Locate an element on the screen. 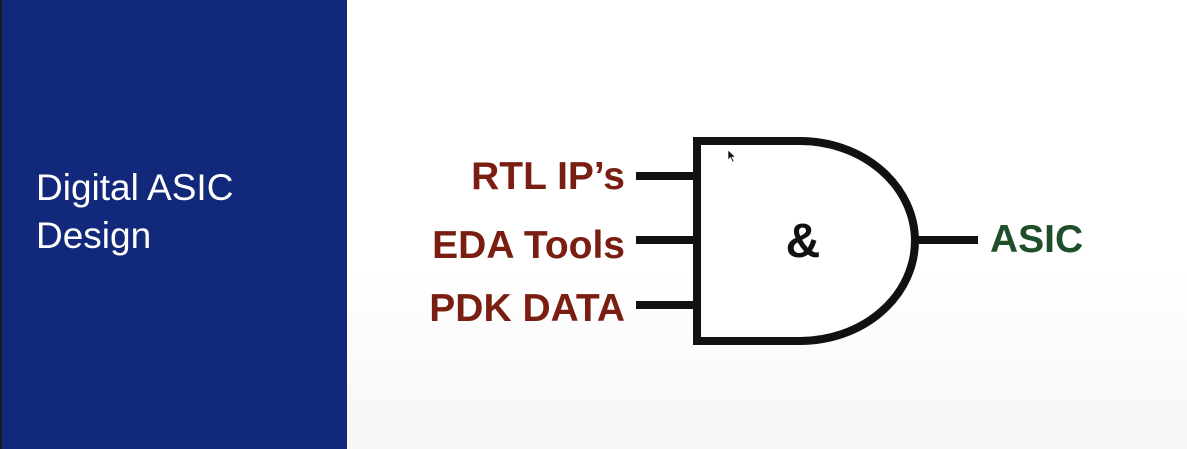 The image size is (1187, 449). input-label-eda-tools: EDA Tools is located at coordinates (528, 245).